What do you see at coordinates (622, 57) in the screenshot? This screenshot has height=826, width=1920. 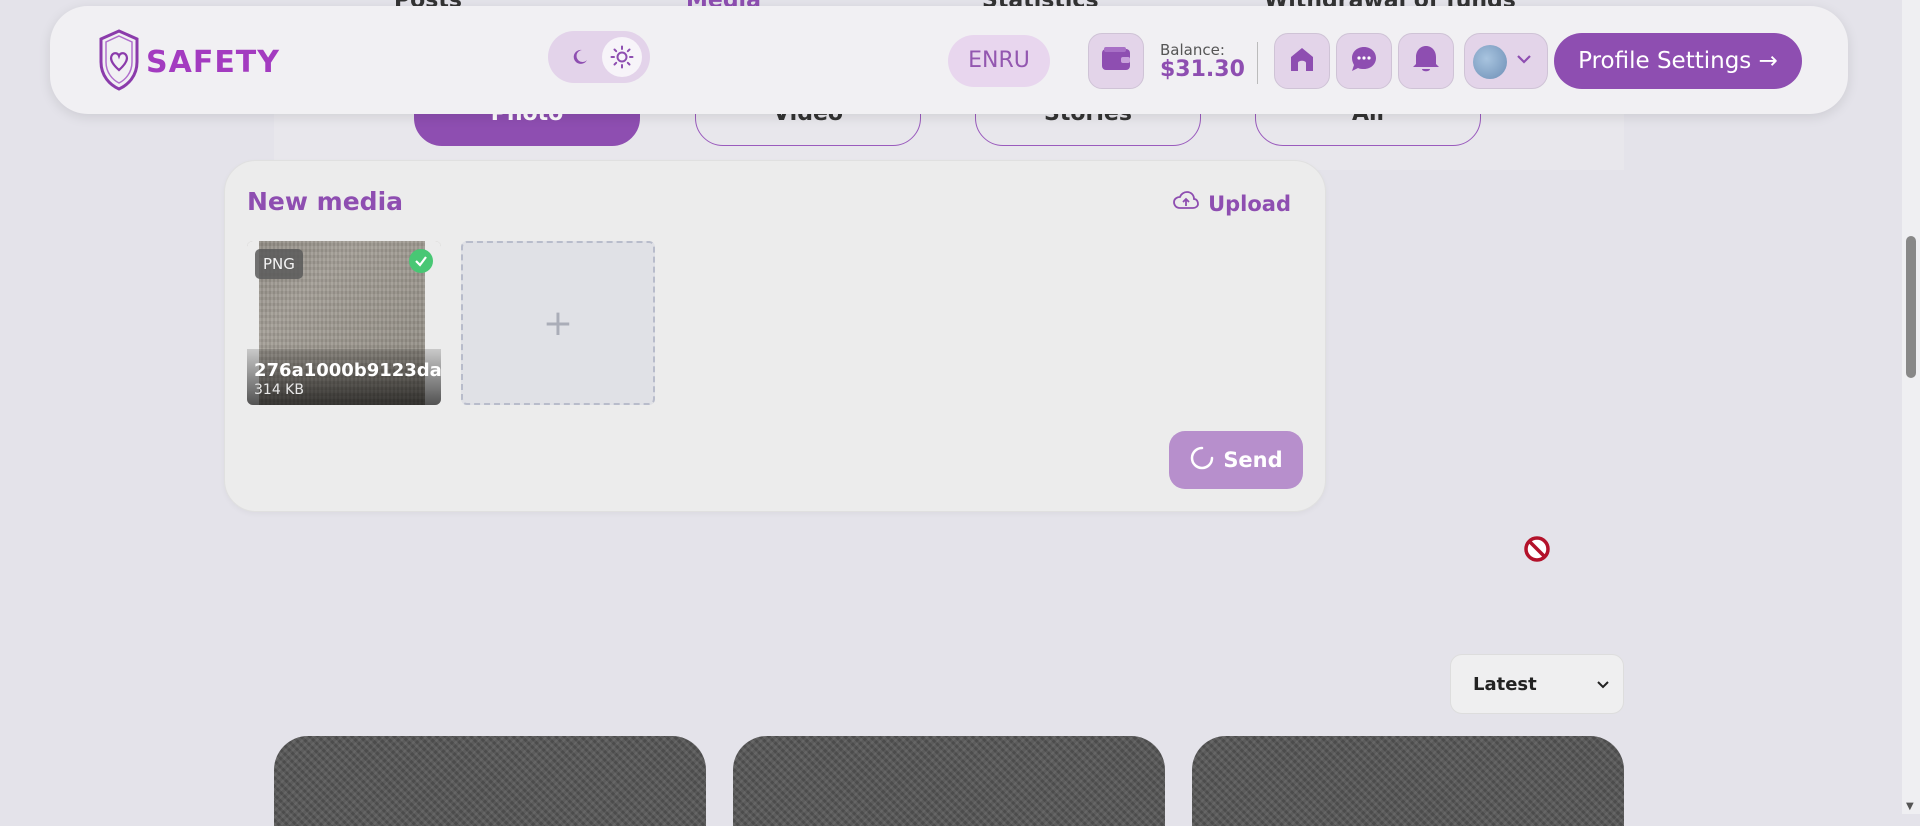 I see `sun-icon` at bounding box center [622, 57].